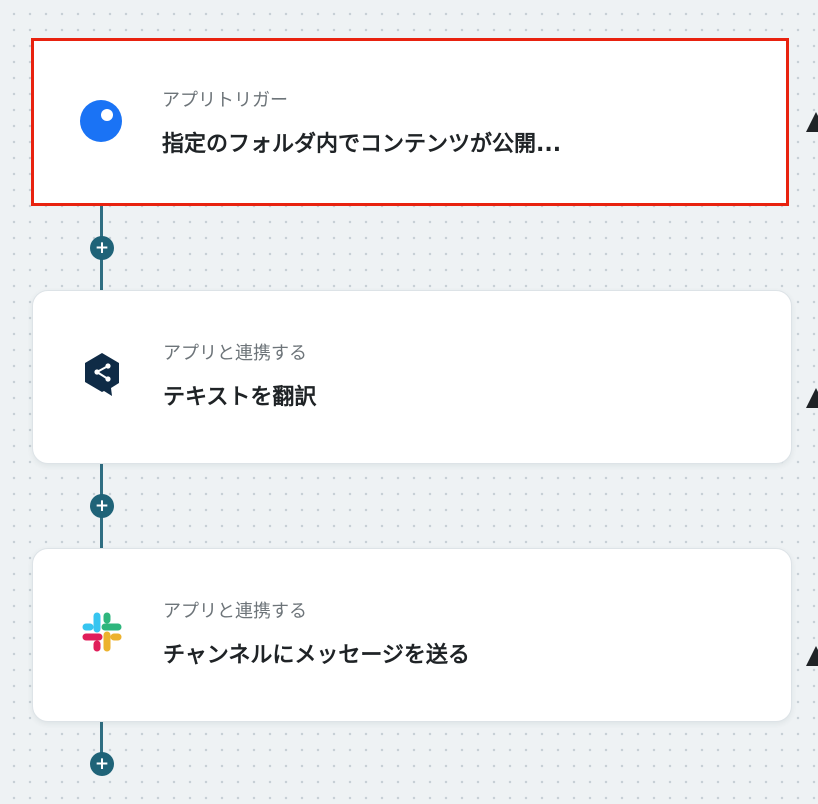  What do you see at coordinates (240, 397) in the screenshot?
I see `step-title: テキストを翻訳` at bounding box center [240, 397].